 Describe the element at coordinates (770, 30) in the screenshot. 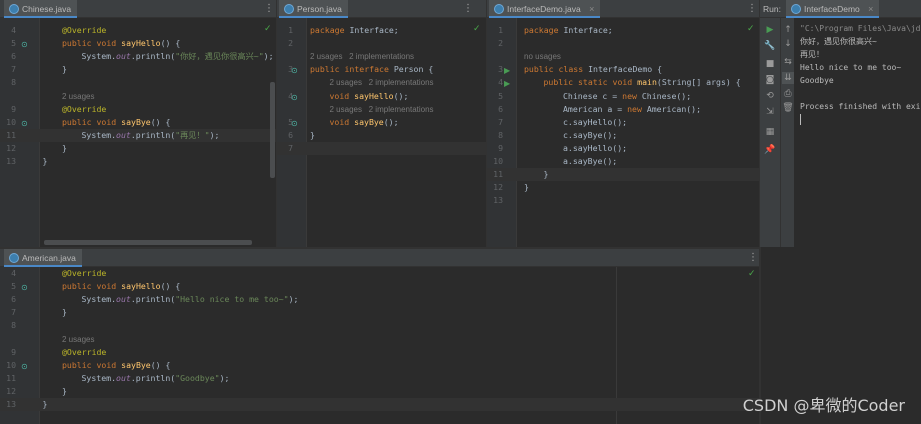

I see `rerun-icon: ▶` at that location.